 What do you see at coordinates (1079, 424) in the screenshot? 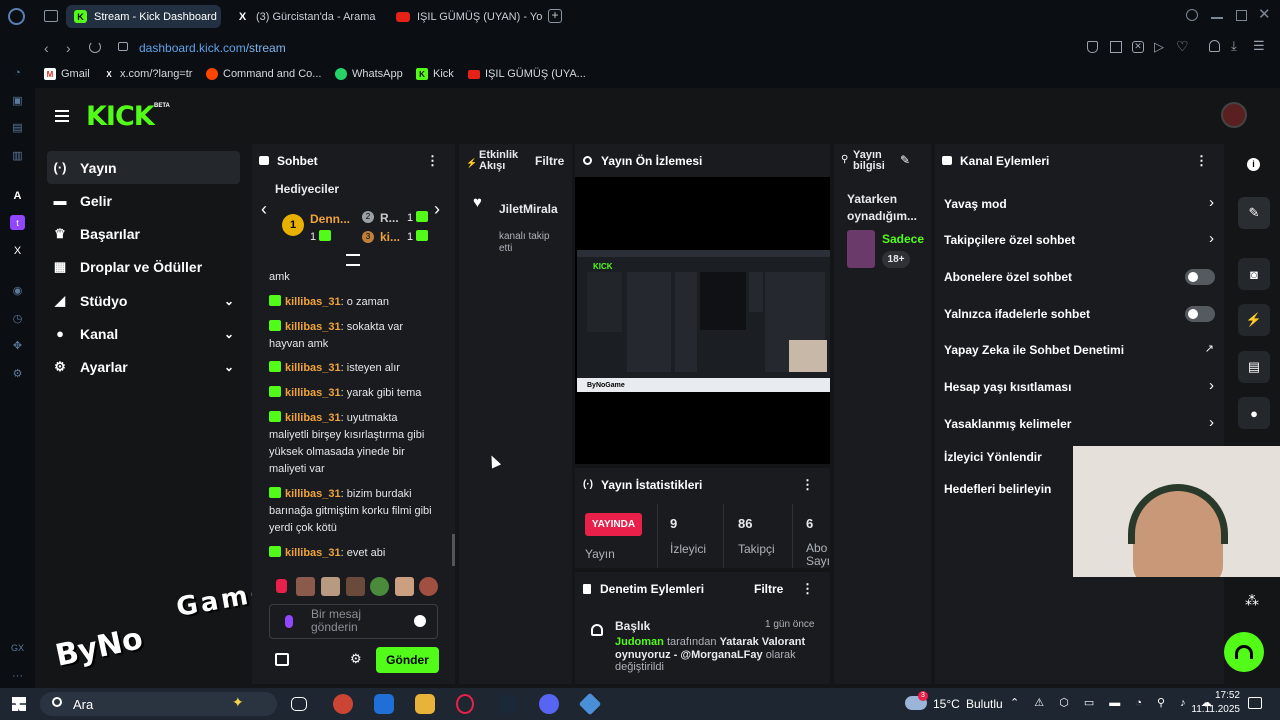
I see `action-banned-words: Yasaklanmış kelimeler ›` at bounding box center [1079, 424].